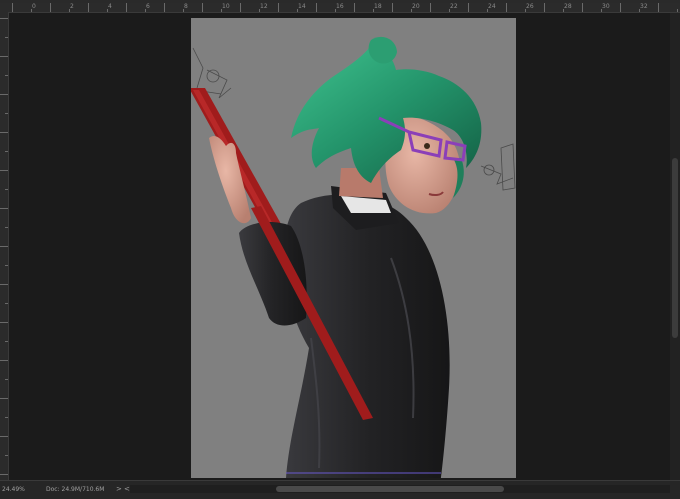  I want to click on ruler-label: 16, so click(340, 6).